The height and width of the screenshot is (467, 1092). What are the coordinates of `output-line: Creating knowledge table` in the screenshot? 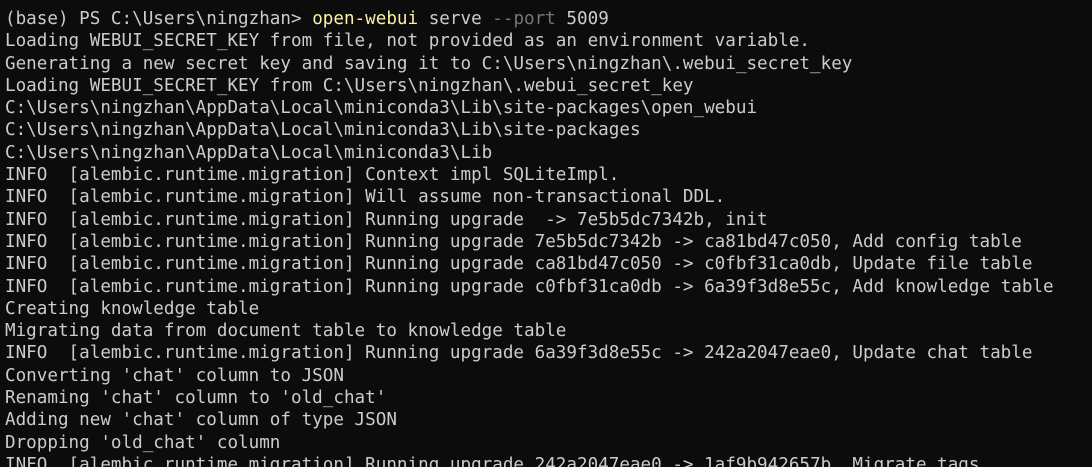 It's located at (132, 308).